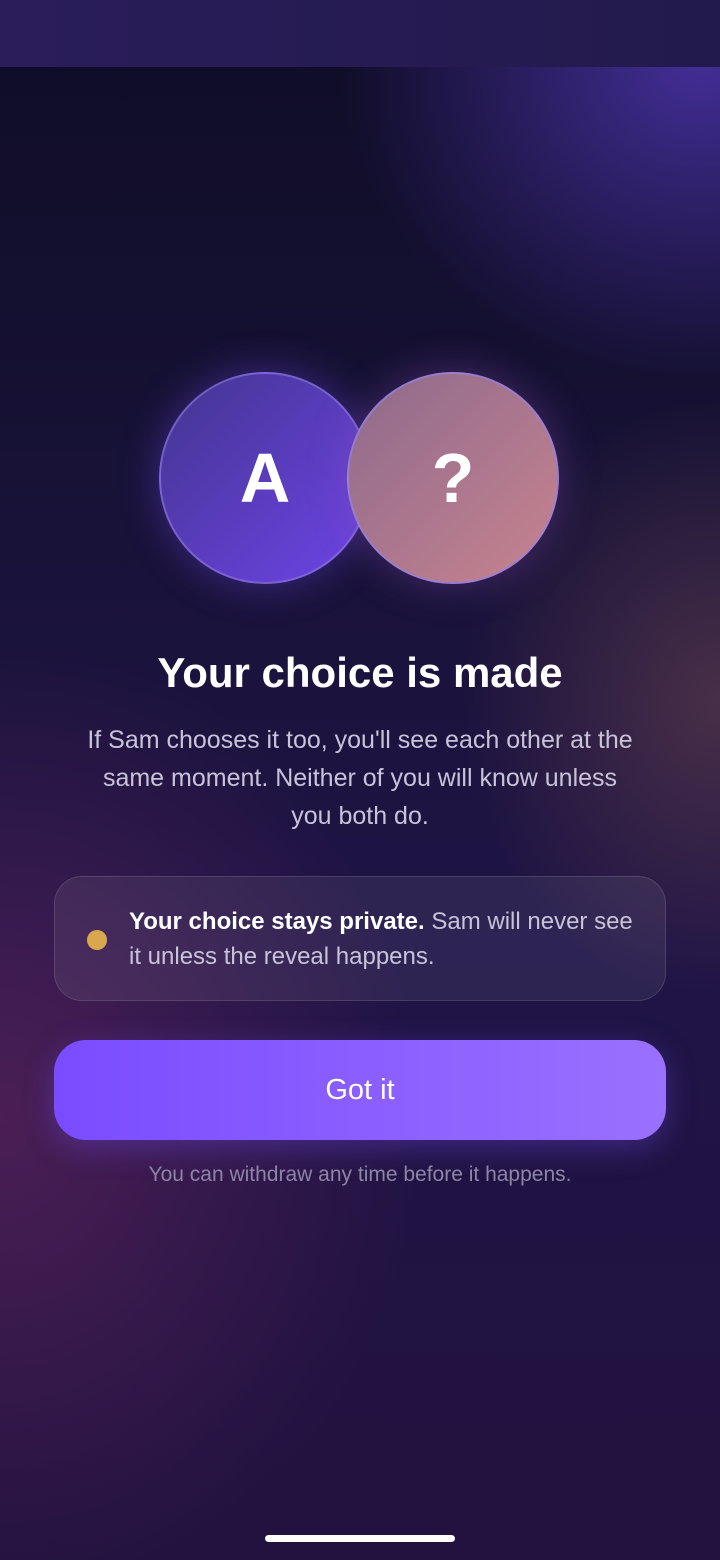 The width and height of the screenshot is (720, 1560). I want to click on unknown-avatar: ?, so click(453, 478).